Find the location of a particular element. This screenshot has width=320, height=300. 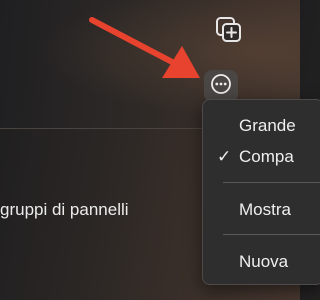

menu-item-nuova: Nuova is located at coordinates (261, 262).